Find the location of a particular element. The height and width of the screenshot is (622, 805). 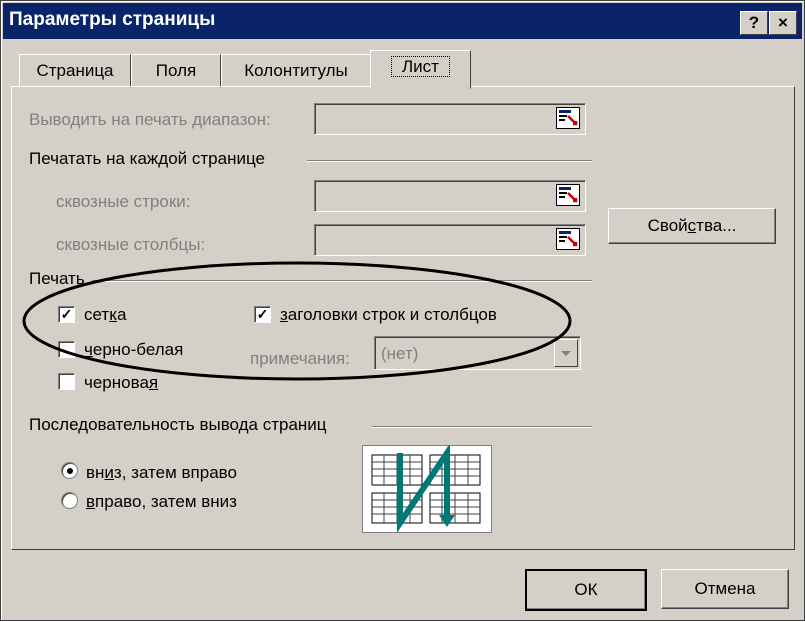

print-area-label: Выводить на печать диапазон: is located at coordinates (150, 119).